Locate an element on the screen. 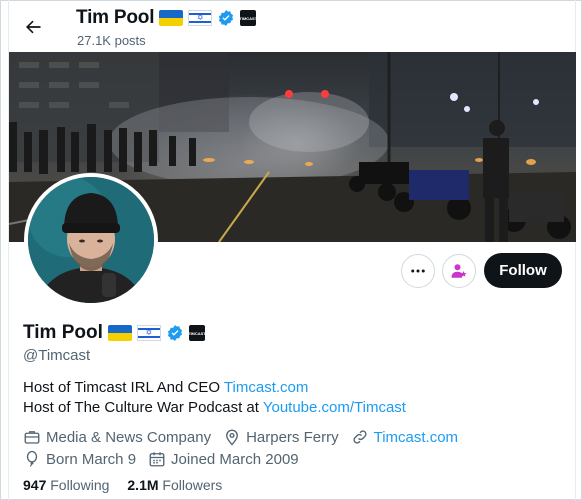  profile-name-row: Tim Pool ✡ TIMCAST is located at coordinates (114, 333).